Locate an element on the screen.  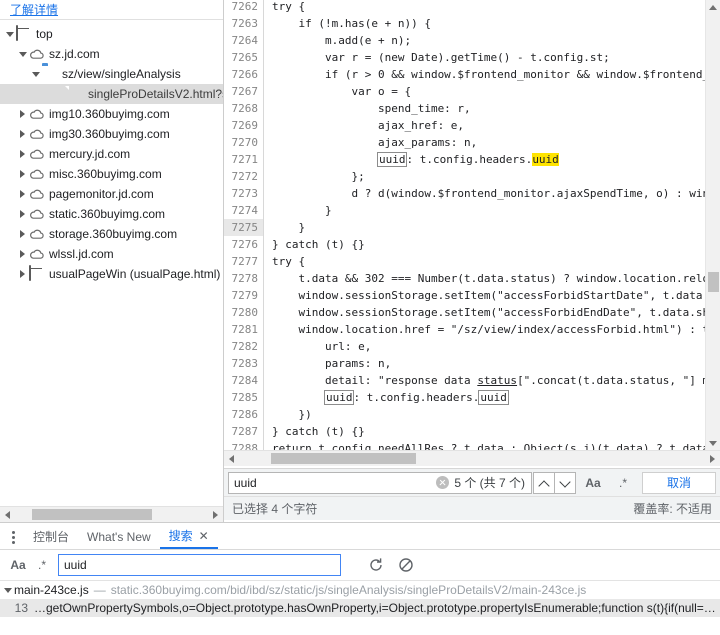
code-line-text: ajax_params: n, is located at coordinates (370, 142).